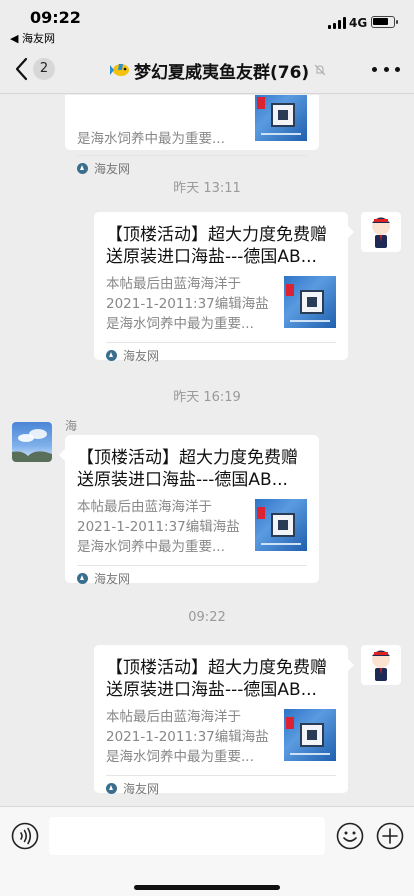 The height and width of the screenshot is (896, 414). What do you see at coordinates (222, 72) in the screenshot?
I see `chat-title: 梦幻夏威夷鱼友群(76)` at bounding box center [222, 72].